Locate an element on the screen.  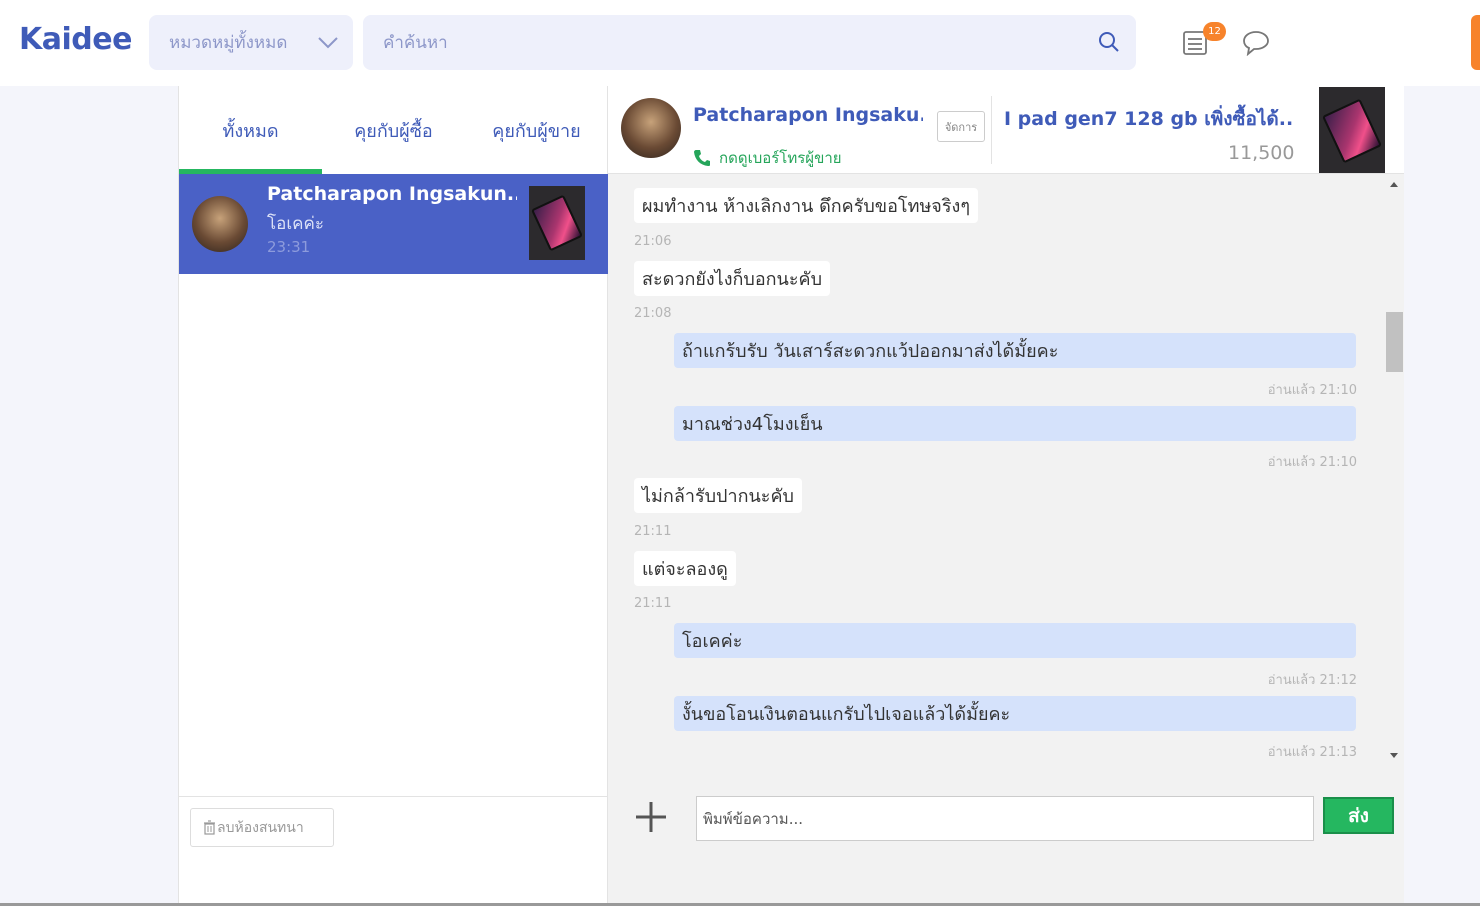
message-time: 21:06 is located at coordinates (653, 241).